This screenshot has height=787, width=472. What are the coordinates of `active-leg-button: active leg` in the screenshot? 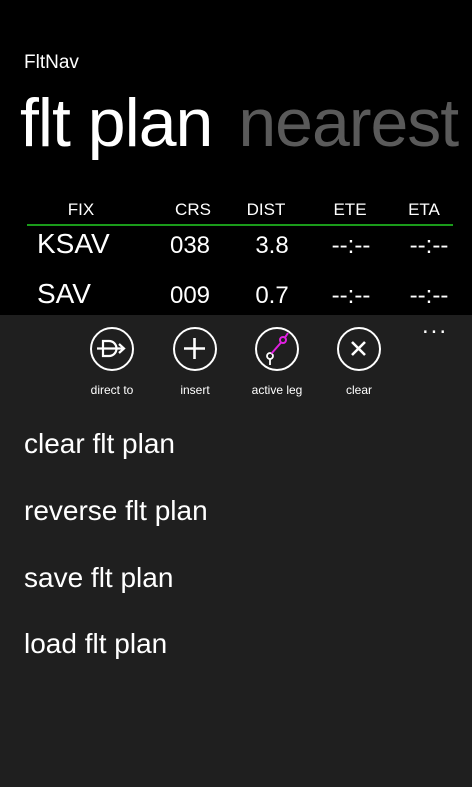 It's located at (277, 362).